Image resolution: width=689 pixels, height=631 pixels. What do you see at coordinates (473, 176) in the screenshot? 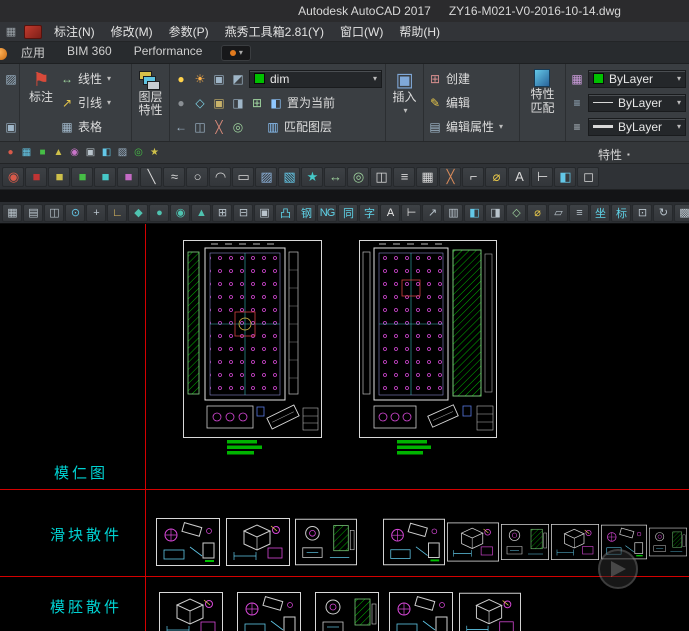
I see `fillet-icon: ⌐` at bounding box center [473, 176].